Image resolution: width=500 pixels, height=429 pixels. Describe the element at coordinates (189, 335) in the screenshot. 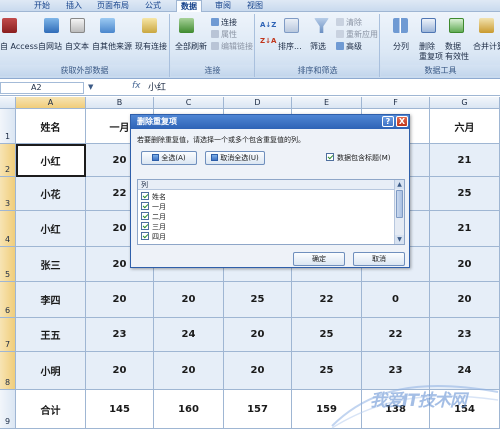

I see `cell-c7: 24` at that location.